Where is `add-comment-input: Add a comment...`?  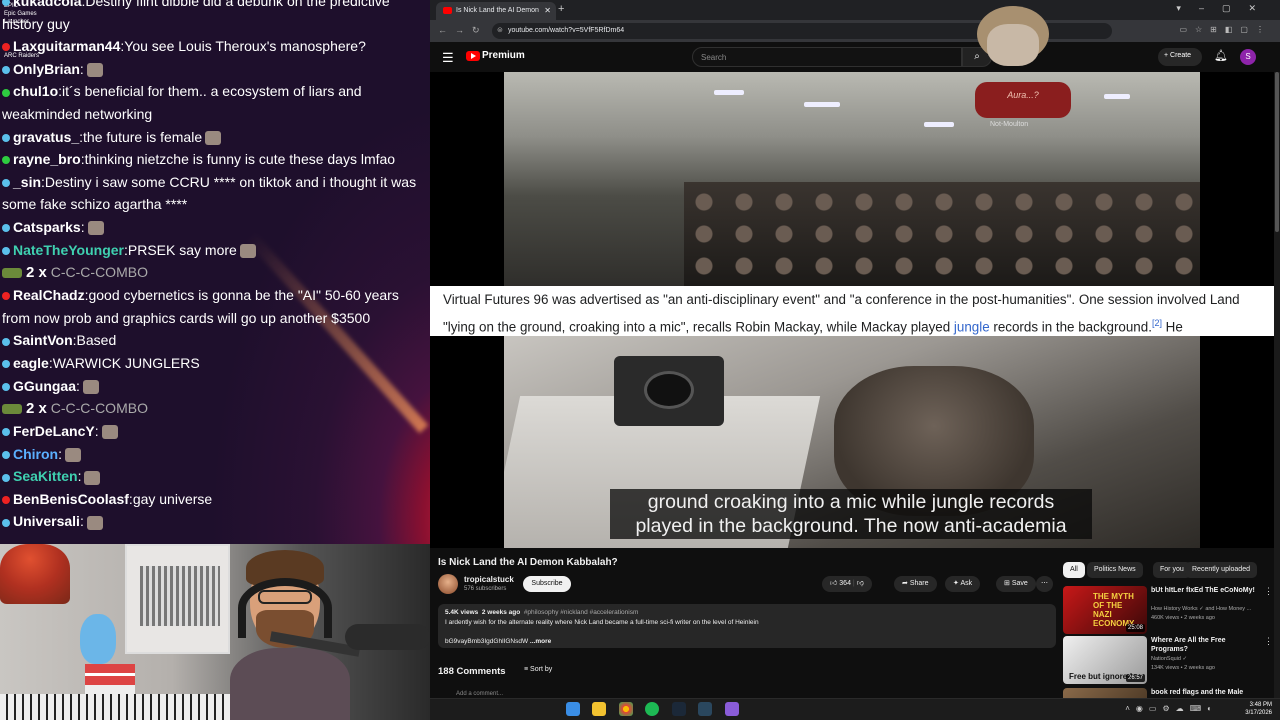 add-comment-input: Add a comment... is located at coordinates (479, 694).